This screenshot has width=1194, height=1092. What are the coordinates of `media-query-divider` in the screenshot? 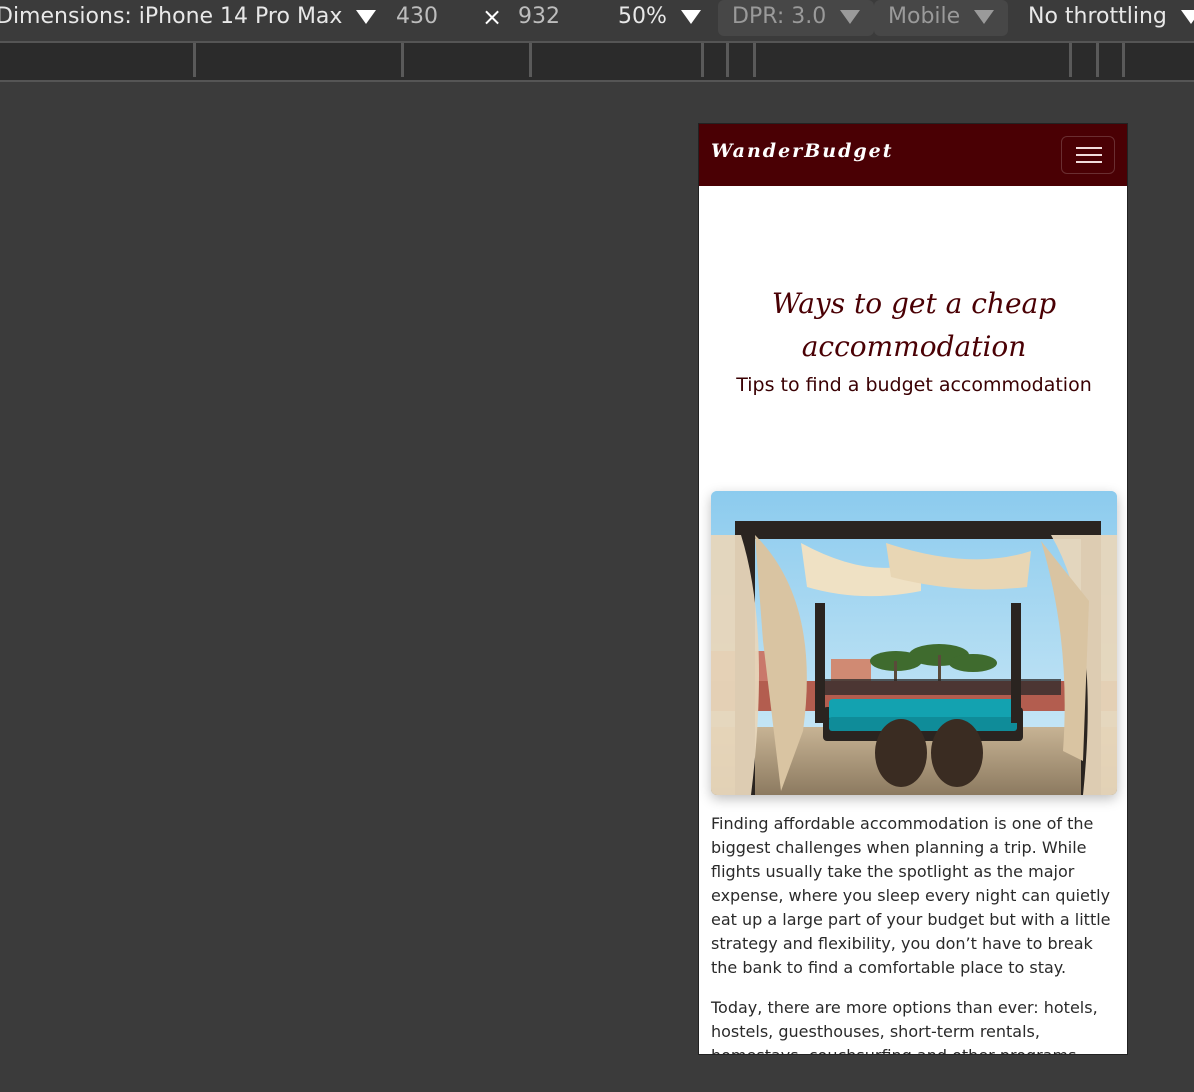 It's located at (597, 81).